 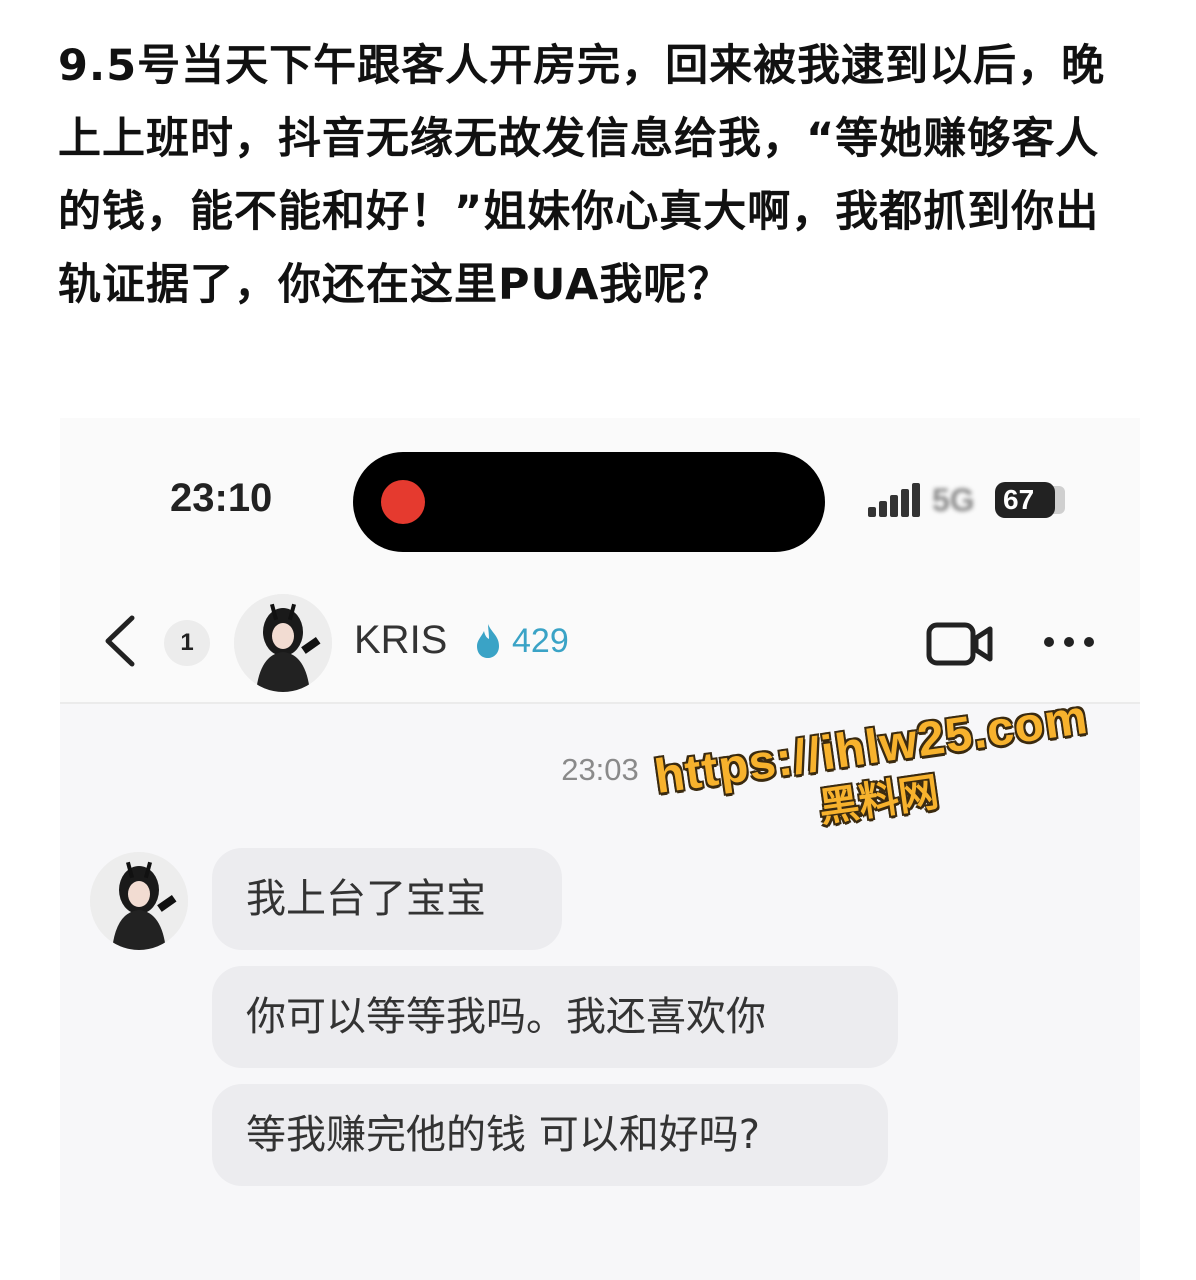 What do you see at coordinates (540, 641) in the screenshot?
I see `fire-streak-count: 429` at bounding box center [540, 641].